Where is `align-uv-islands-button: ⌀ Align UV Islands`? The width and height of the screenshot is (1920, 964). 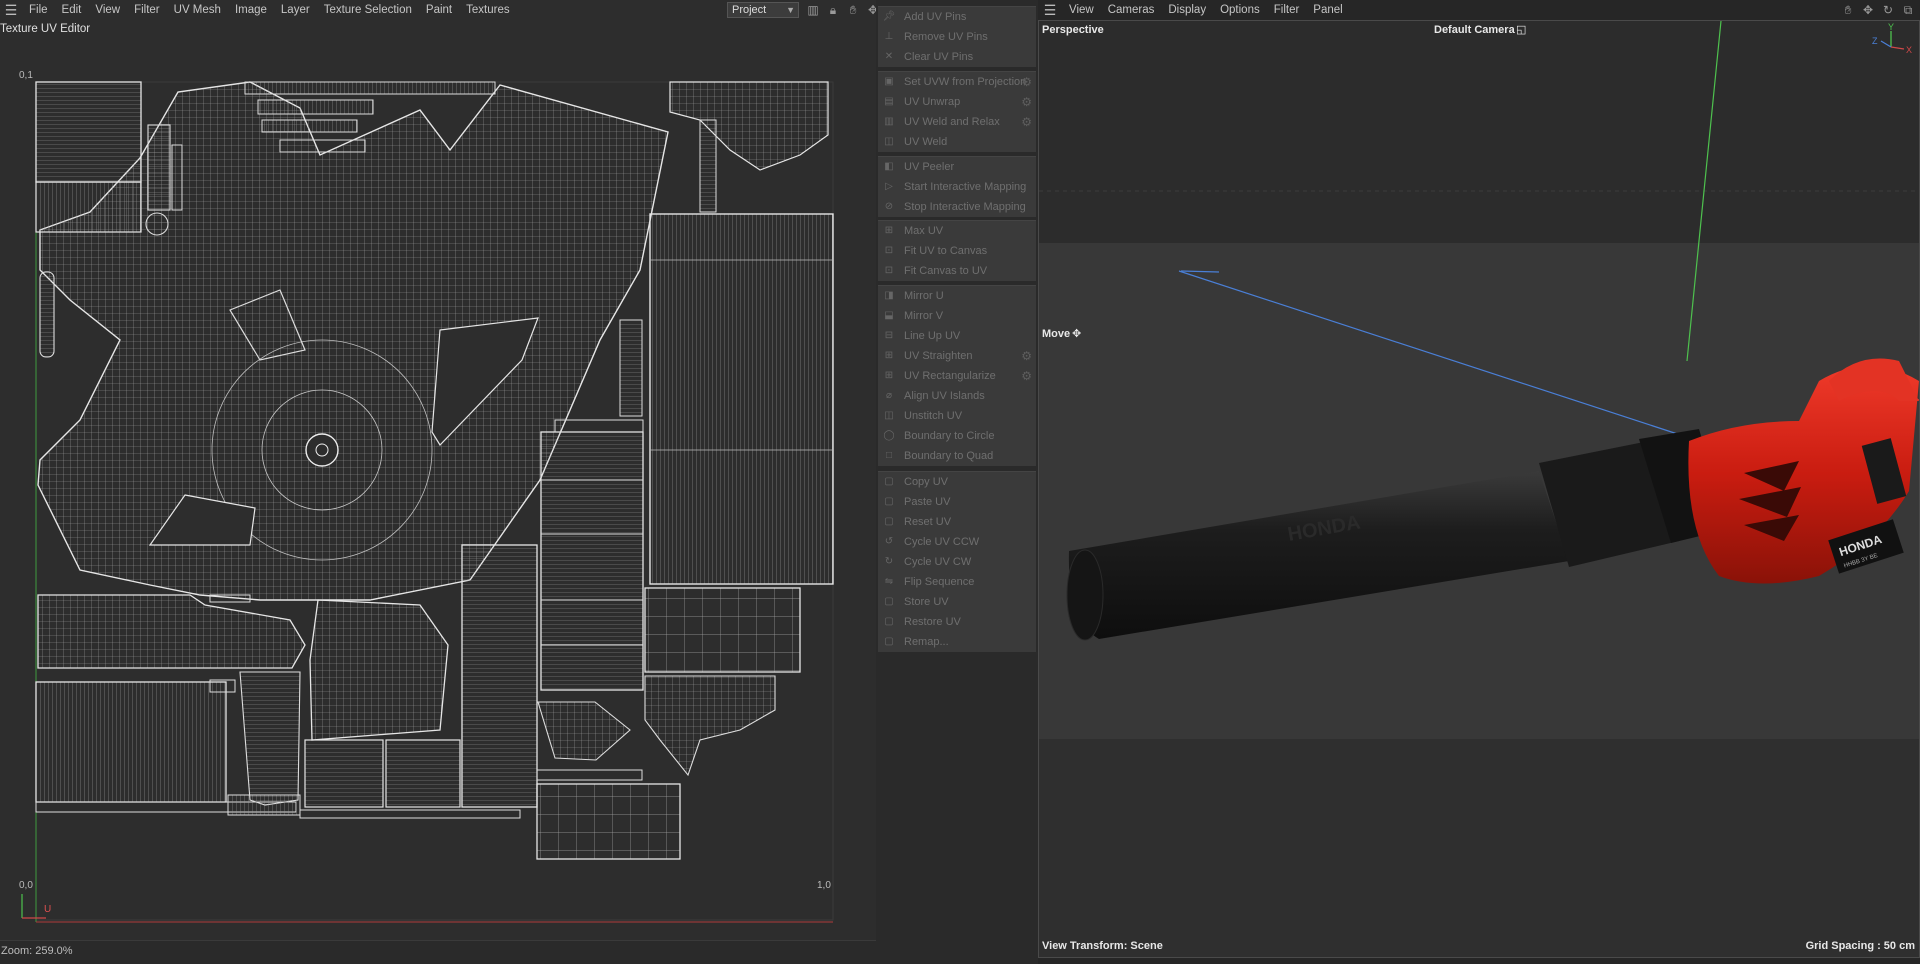
align-uv-islands-button: ⌀ Align UV Islands is located at coordinates (957, 396).